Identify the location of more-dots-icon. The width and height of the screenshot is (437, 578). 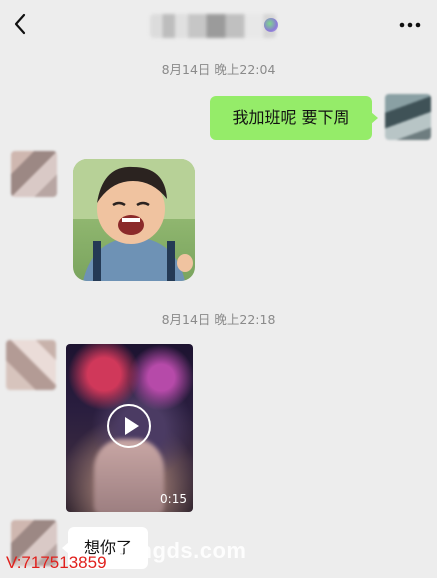
(410, 25).